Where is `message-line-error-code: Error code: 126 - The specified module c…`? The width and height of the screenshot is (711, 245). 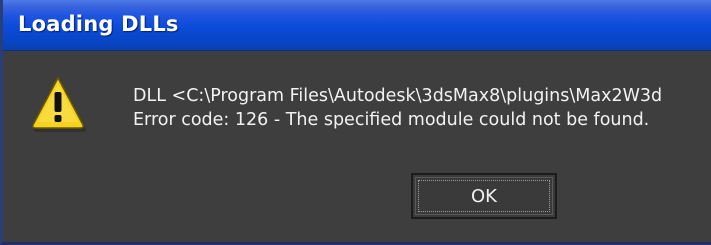 message-line-error-code: Error code: 126 - The specified module c… is located at coordinates (391, 120).